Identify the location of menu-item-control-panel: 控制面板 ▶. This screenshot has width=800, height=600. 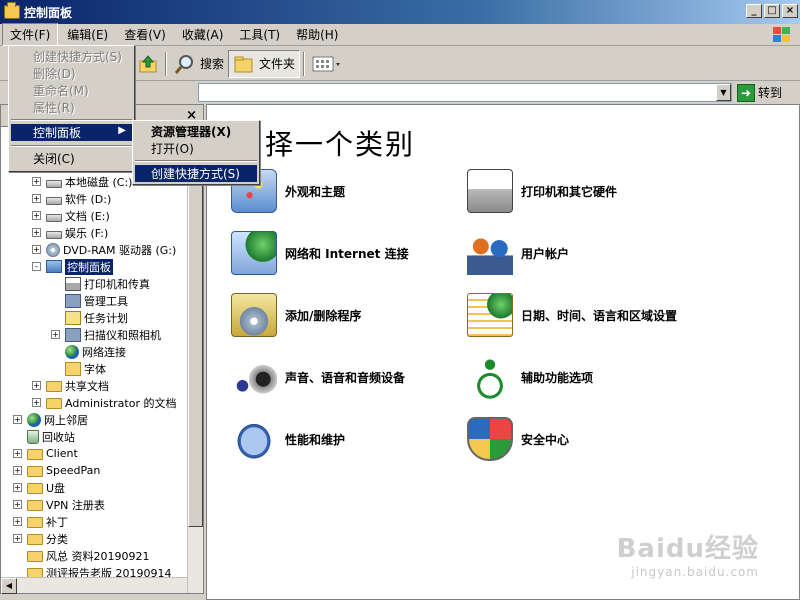
(71, 132).